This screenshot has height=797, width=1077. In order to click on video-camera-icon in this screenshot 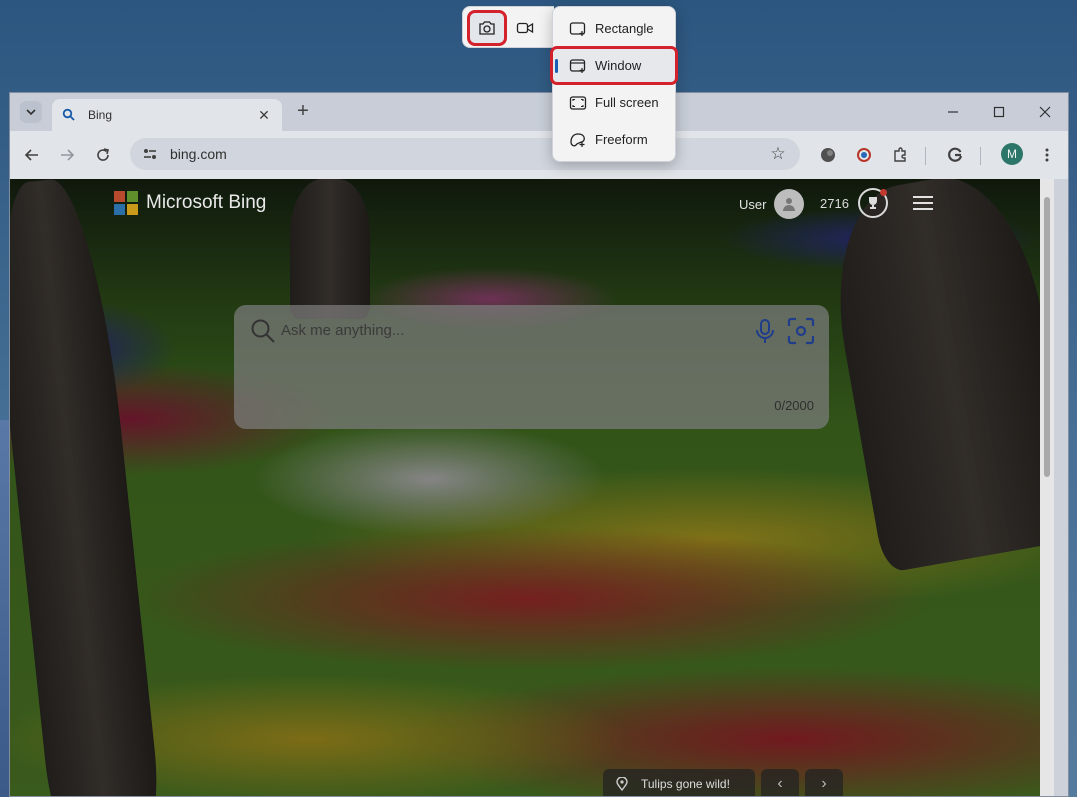, I will do `click(525, 28)`.